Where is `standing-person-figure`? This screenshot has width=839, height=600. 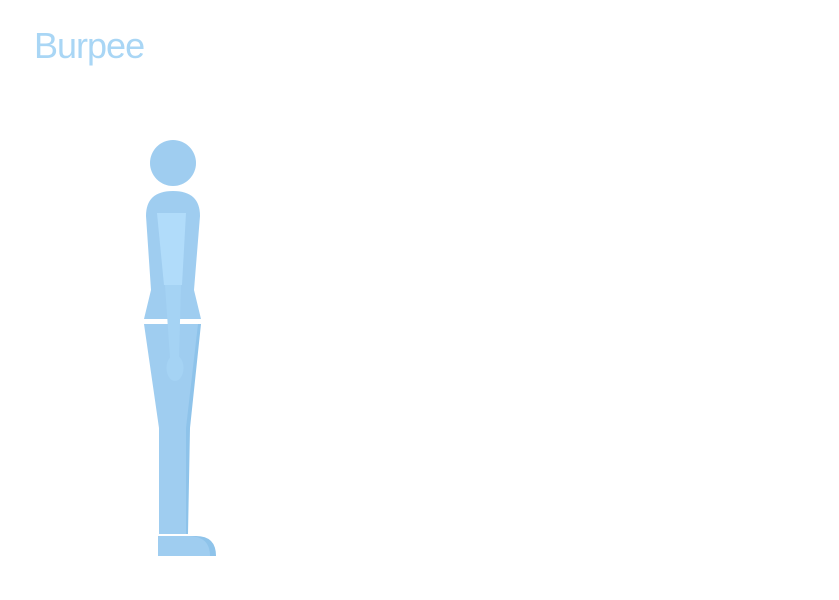 standing-person-figure is located at coordinates (178, 348).